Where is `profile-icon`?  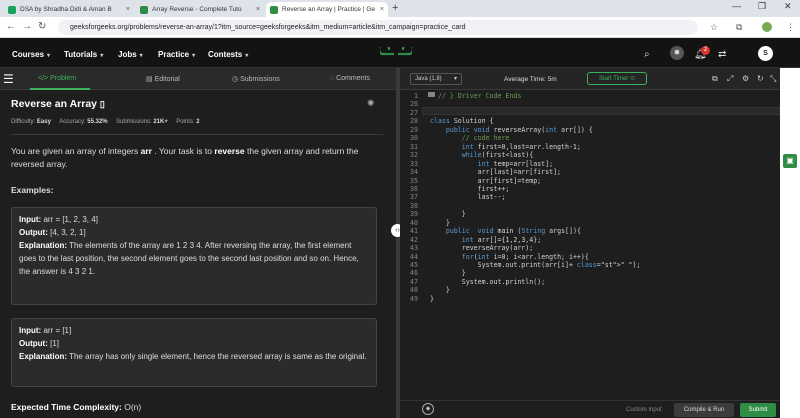
profile-icon is located at coordinates (767, 27).